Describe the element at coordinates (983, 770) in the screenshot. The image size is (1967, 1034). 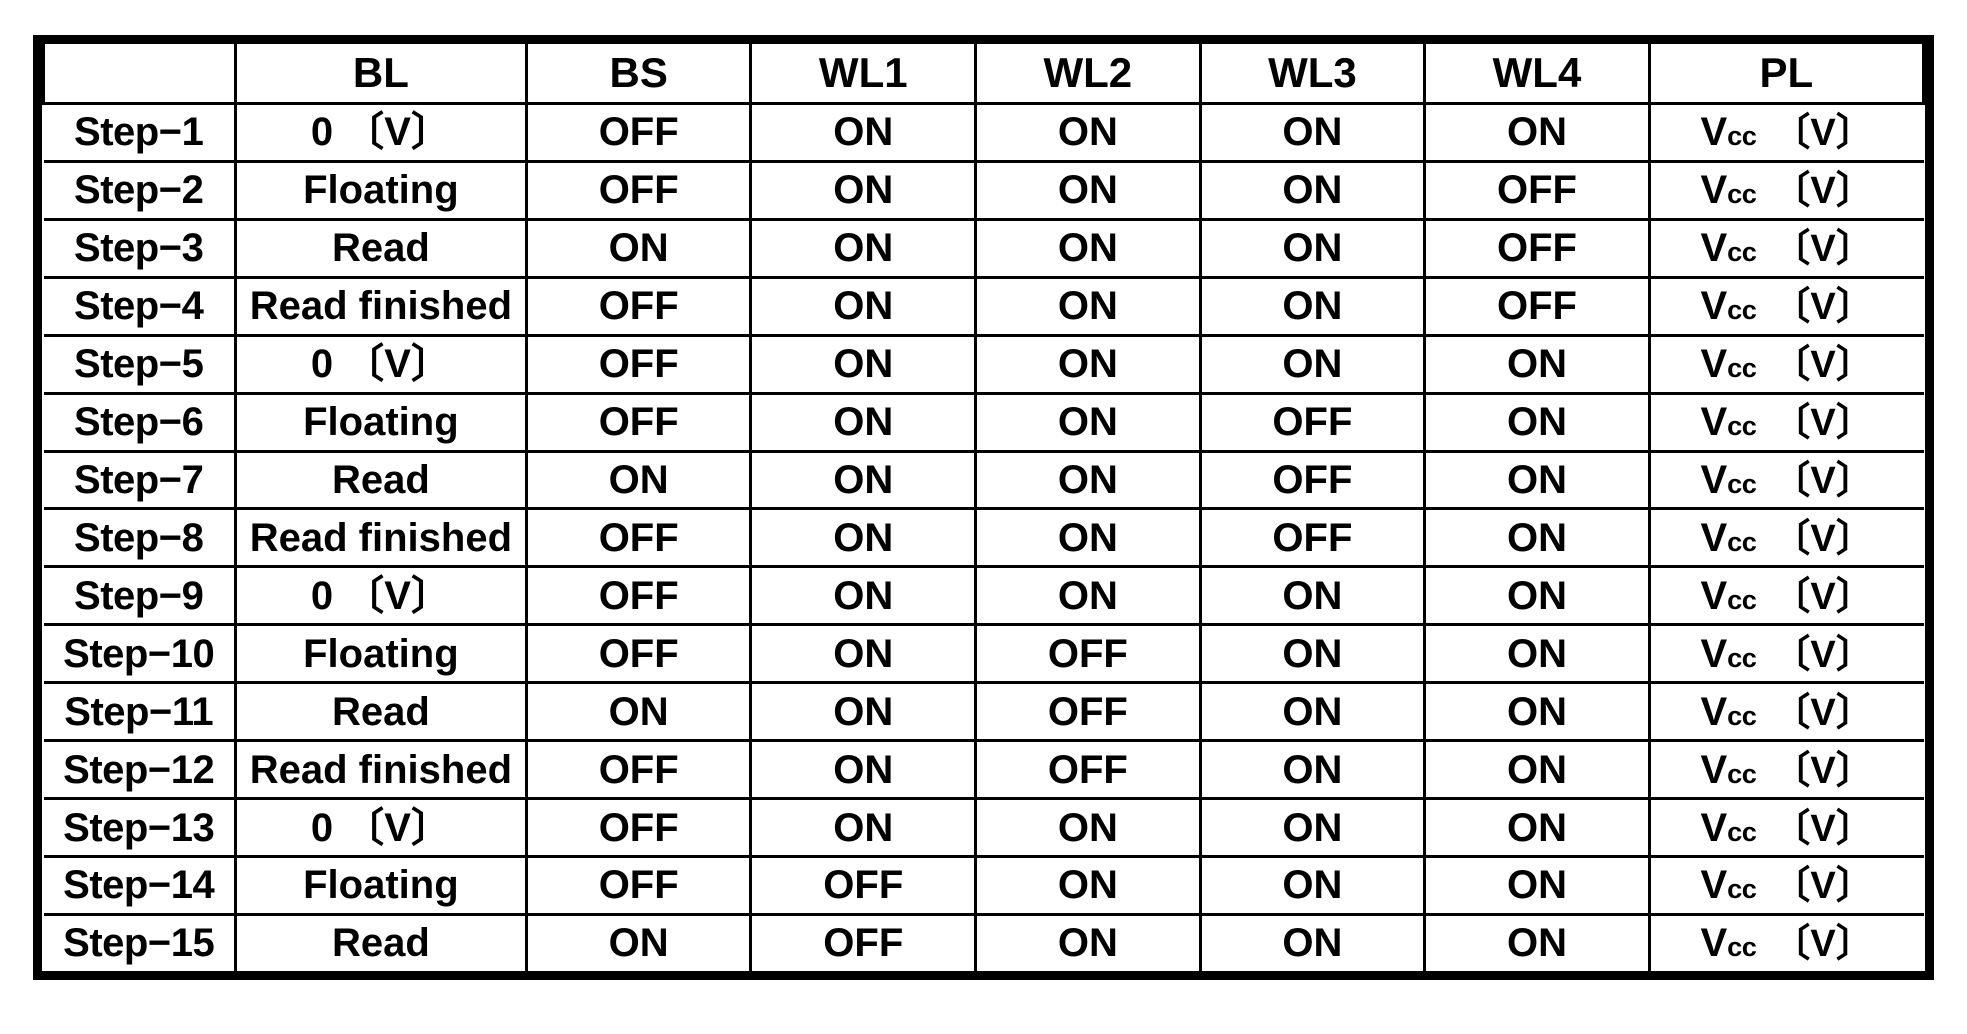
I see `table-row: Step−12 Read finished OFF ON OFF ON ON Vcc 〔V〕` at that location.